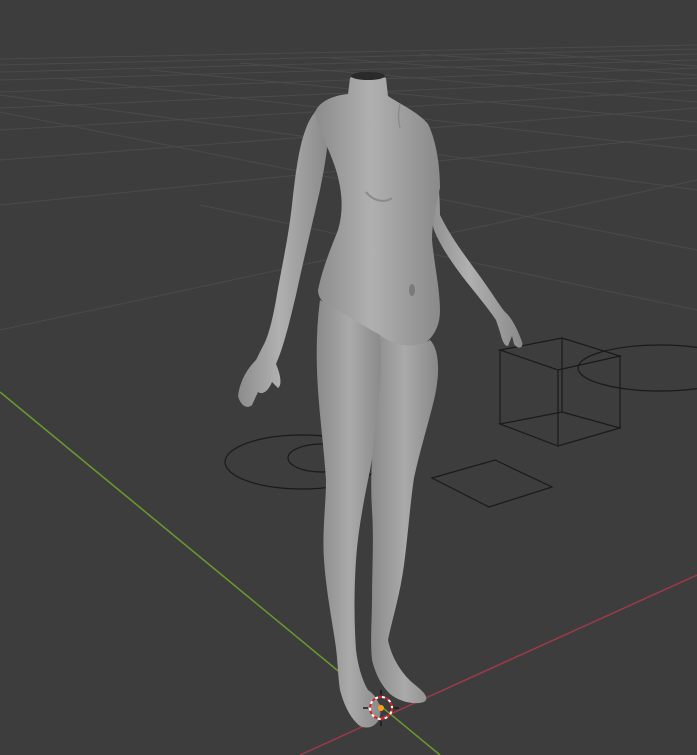  Describe the element at coordinates (283, 259) in the screenshot. I see `left-arm` at that location.